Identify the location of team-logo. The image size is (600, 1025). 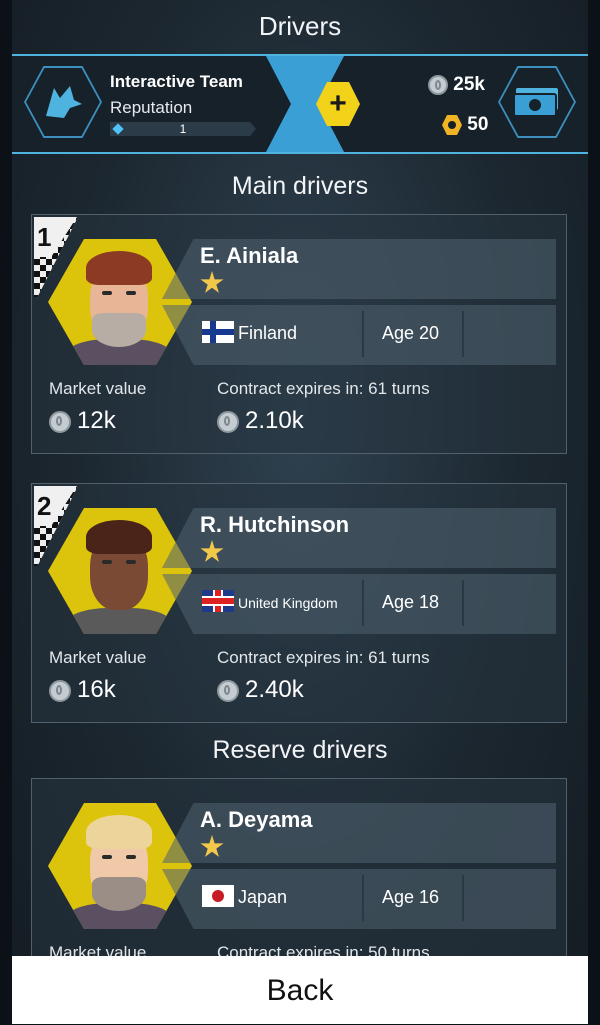
(63, 102).